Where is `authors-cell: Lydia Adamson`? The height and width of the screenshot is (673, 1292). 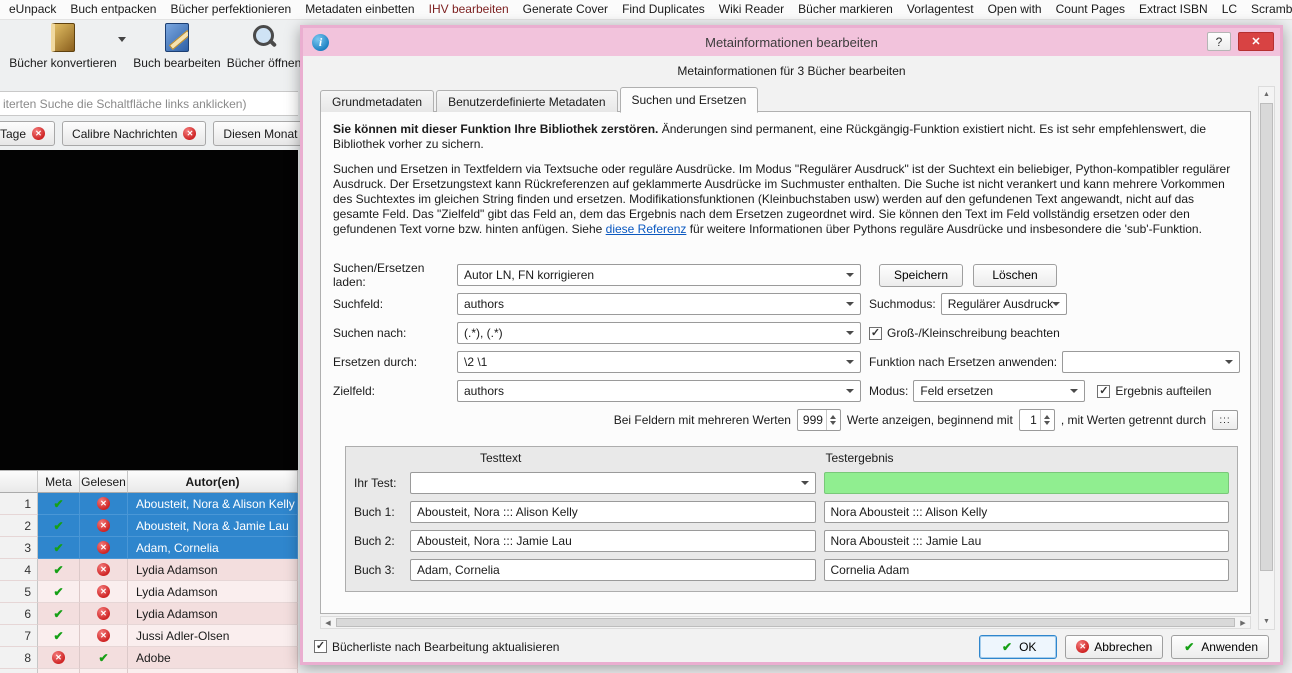 authors-cell: Lydia Adamson is located at coordinates (213, 614).